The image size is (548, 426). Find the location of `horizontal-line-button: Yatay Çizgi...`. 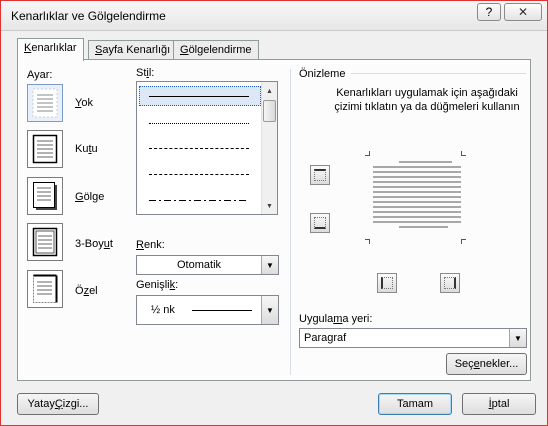

horizontal-line-button: Yatay Çizgi... is located at coordinates (58, 404).